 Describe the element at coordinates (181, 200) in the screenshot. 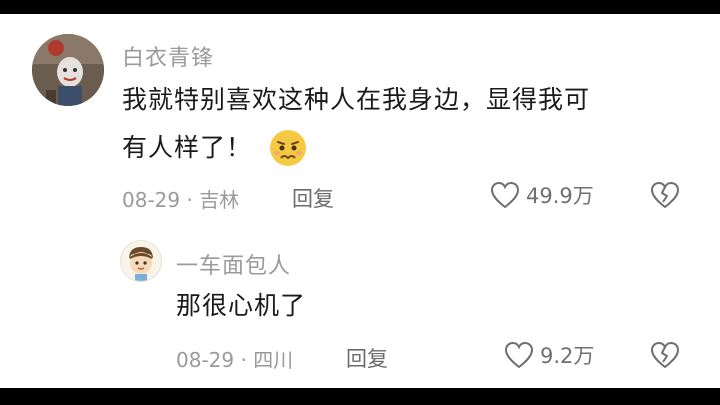

I see `comment-date-location: 08-29 · 吉林` at that location.